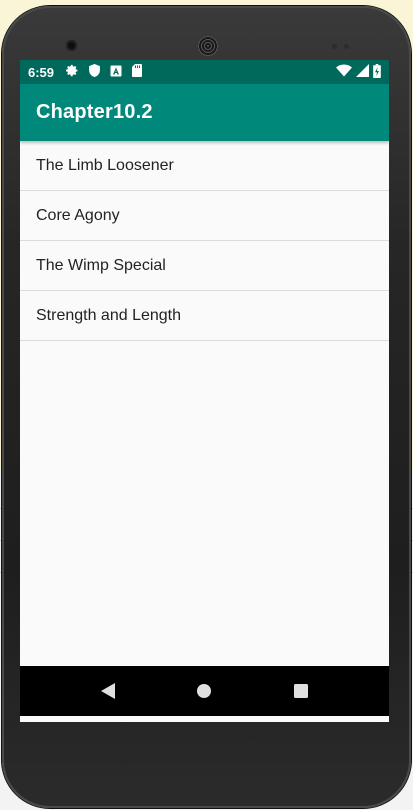 The image size is (413, 810). I want to click on front-camera, so click(71, 45).